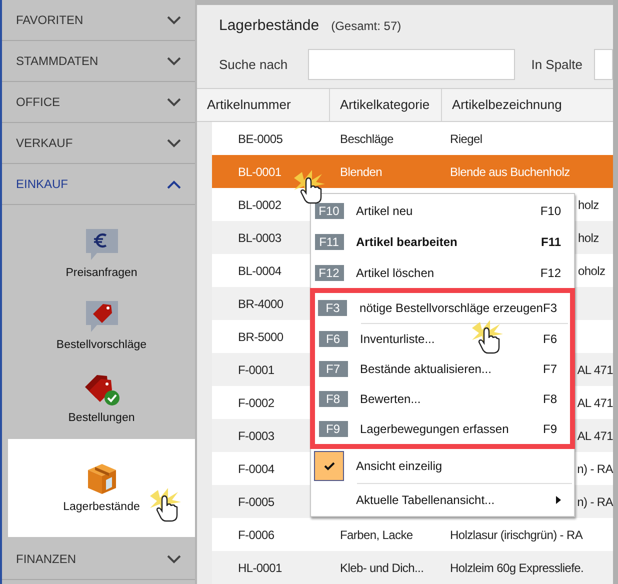 Image resolution: width=618 pixels, height=584 pixels. What do you see at coordinates (466, 139) in the screenshot?
I see `table-cell: Riegel` at bounding box center [466, 139].